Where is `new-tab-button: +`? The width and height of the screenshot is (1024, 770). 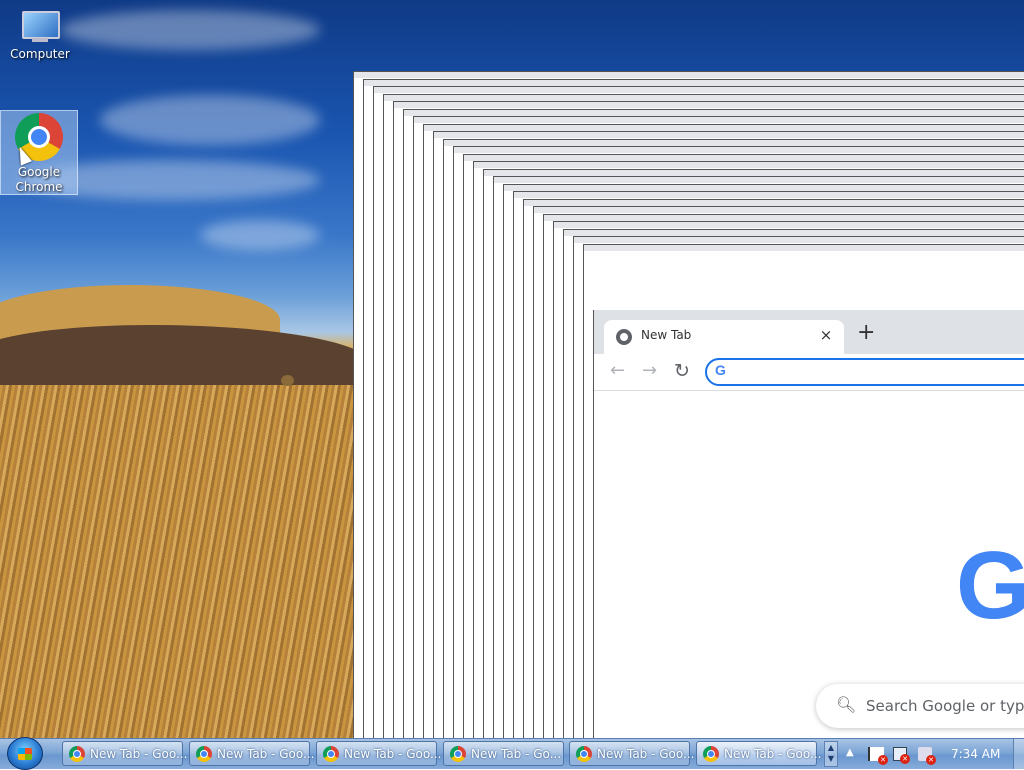
new-tab-button: + is located at coordinates (866, 333).